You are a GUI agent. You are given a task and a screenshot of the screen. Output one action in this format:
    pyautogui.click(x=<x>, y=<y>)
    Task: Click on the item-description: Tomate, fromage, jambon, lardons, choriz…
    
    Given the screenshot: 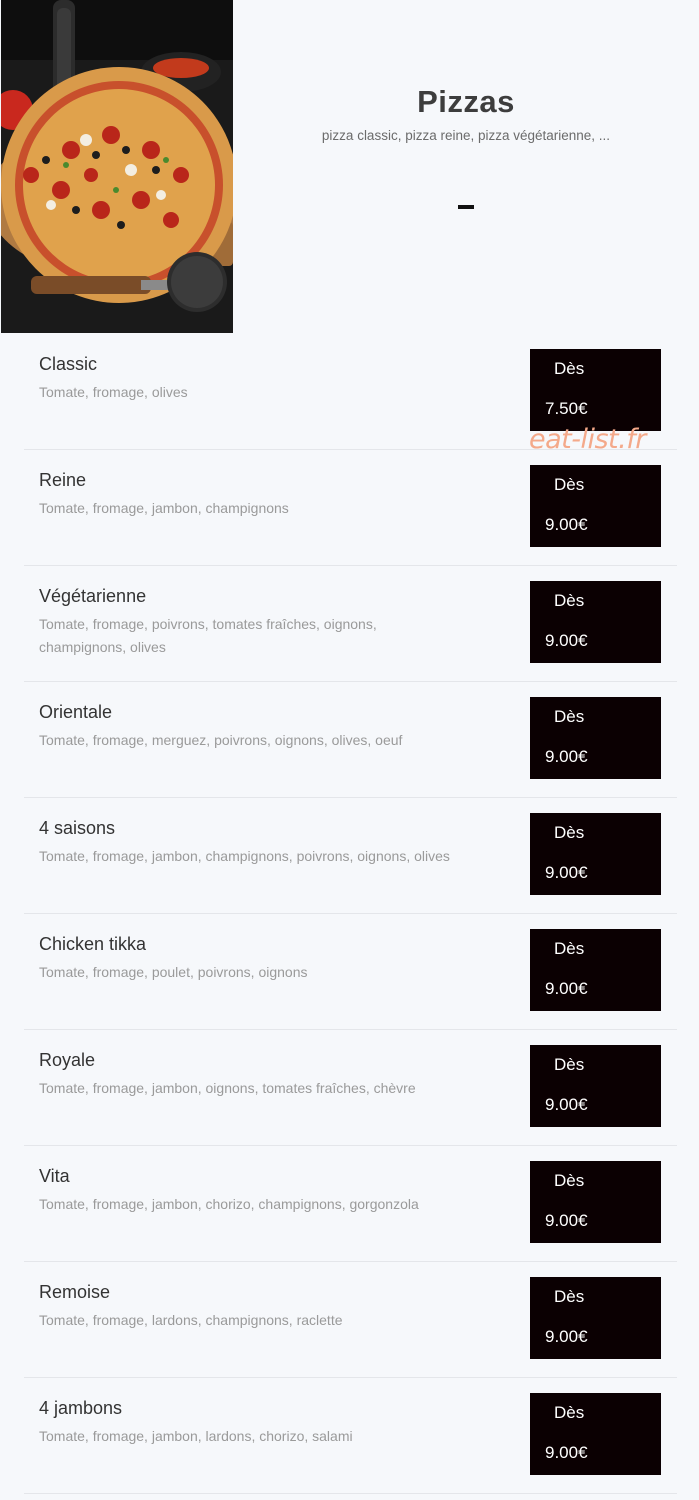 What is the action you would take?
    pyautogui.click(x=196, y=1436)
    